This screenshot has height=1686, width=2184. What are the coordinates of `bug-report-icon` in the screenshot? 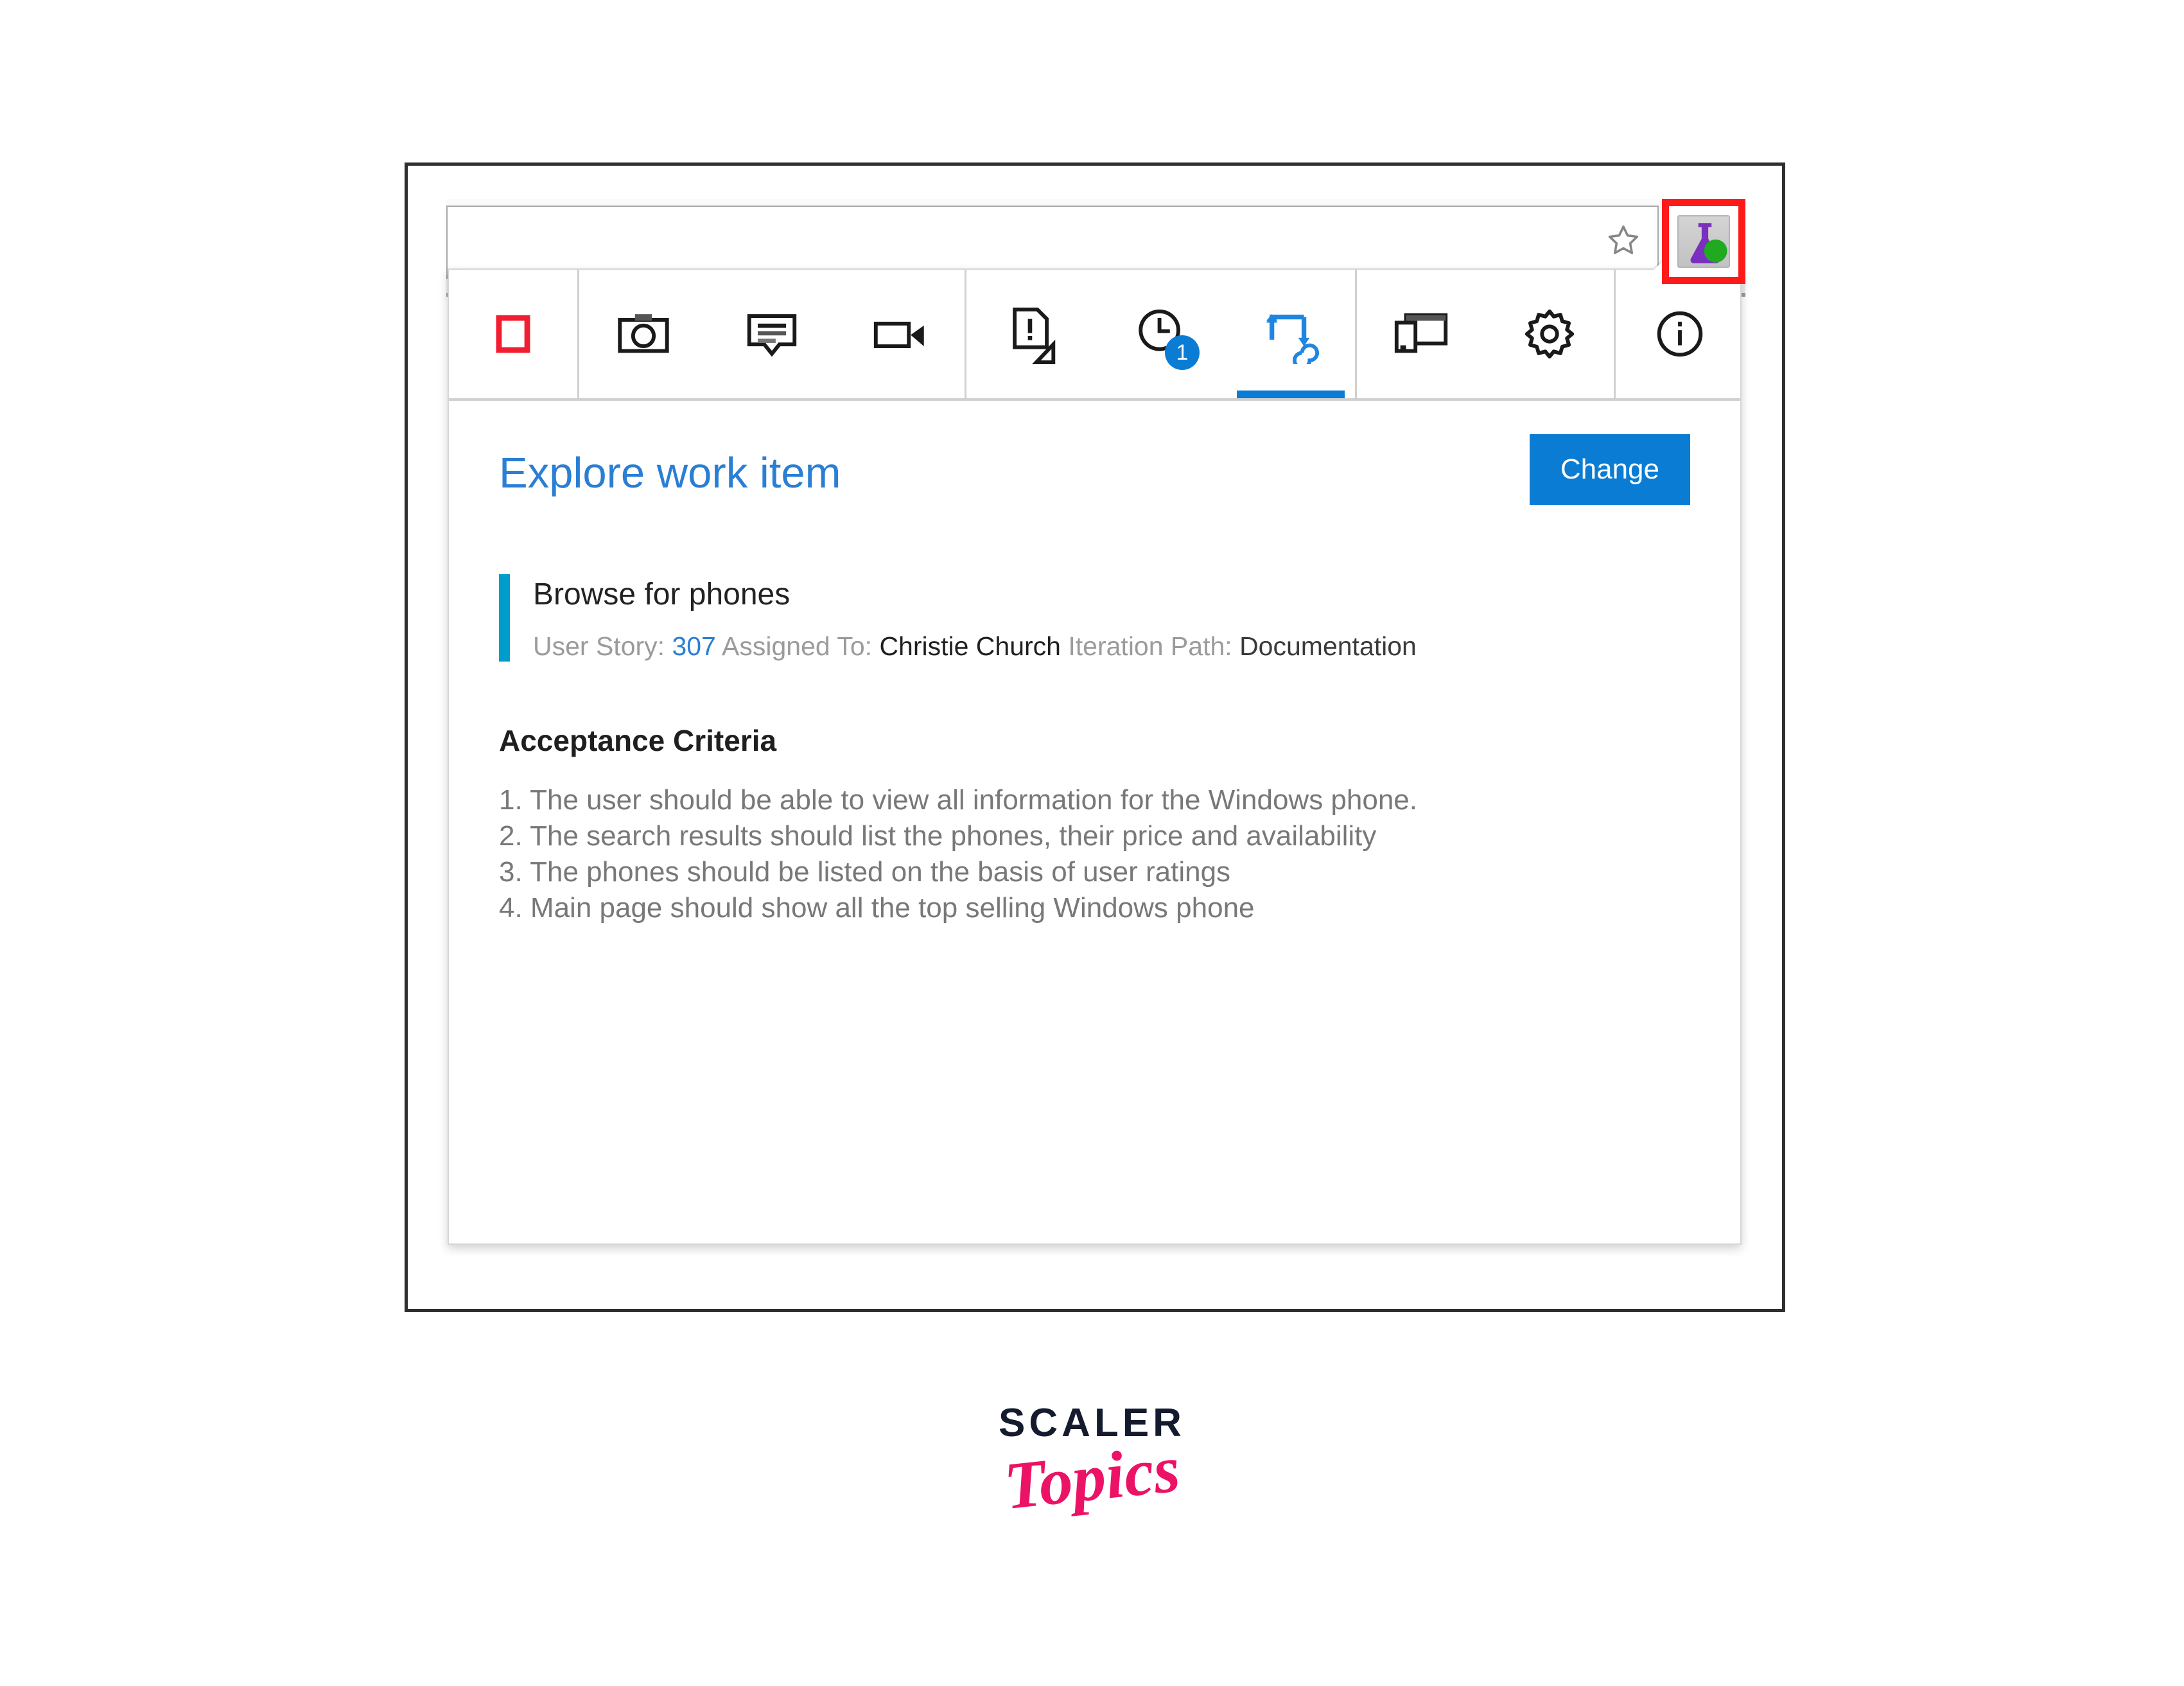 It's located at (1033, 335).